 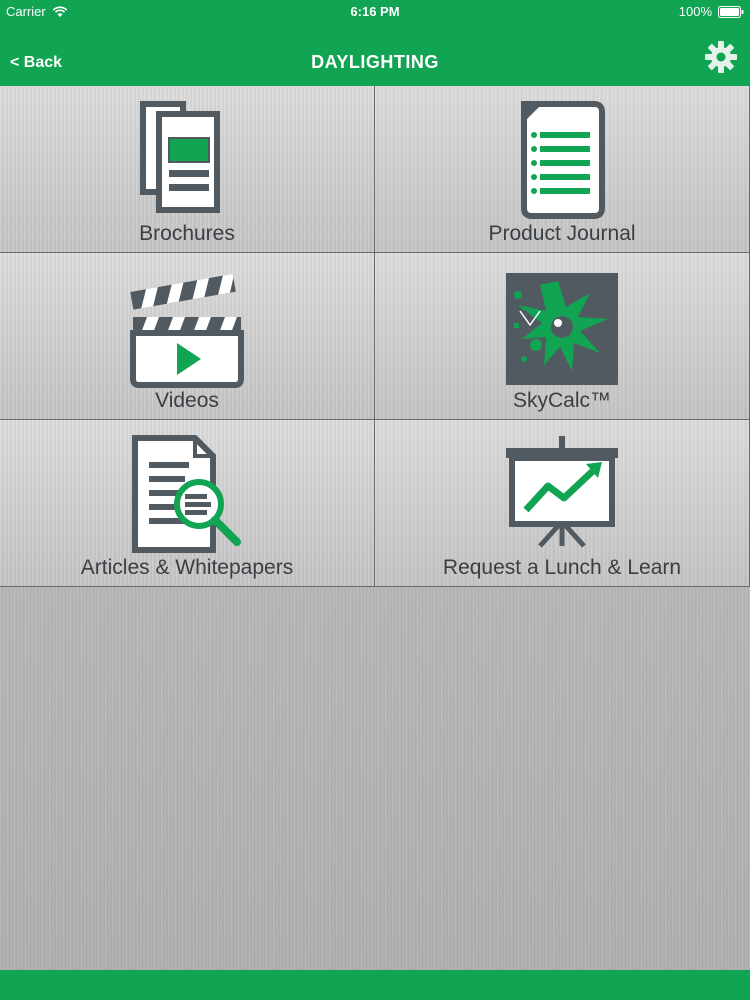 I want to click on document-list-icon, so click(x=563, y=160).